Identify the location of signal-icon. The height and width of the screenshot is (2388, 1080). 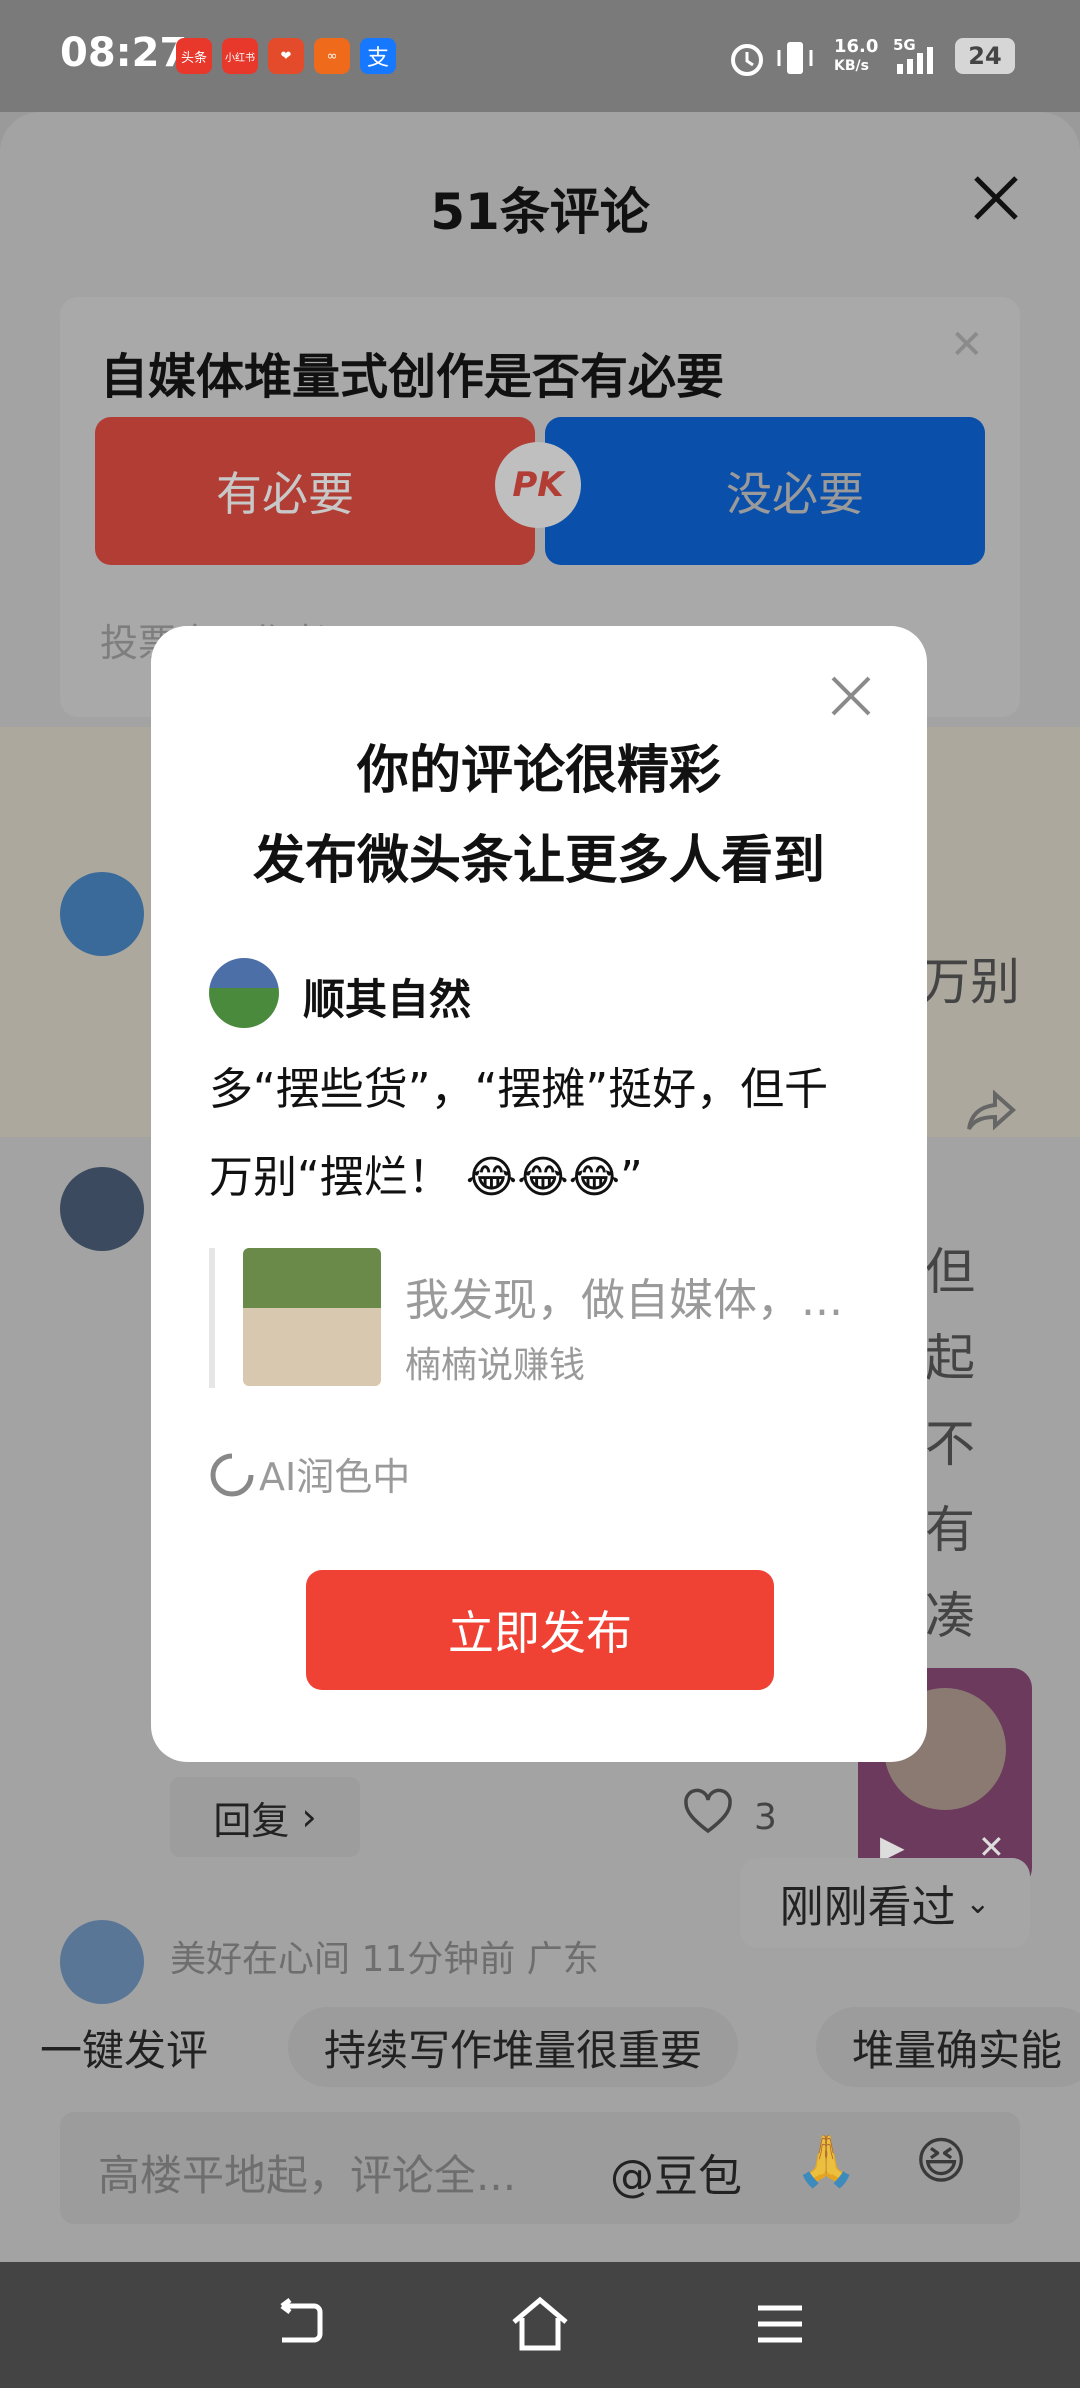
(915, 60).